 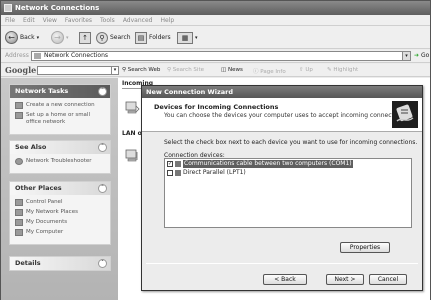 I want to click on see-also-header: See Also ˆ, so click(x=60, y=147).